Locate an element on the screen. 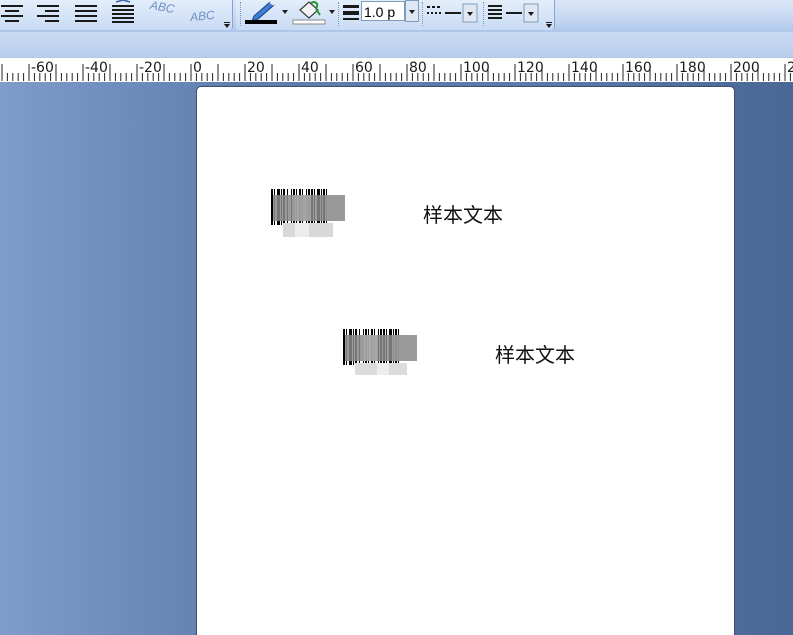 The image size is (793, 635). line-style-button is located at coordinates (513, 13).